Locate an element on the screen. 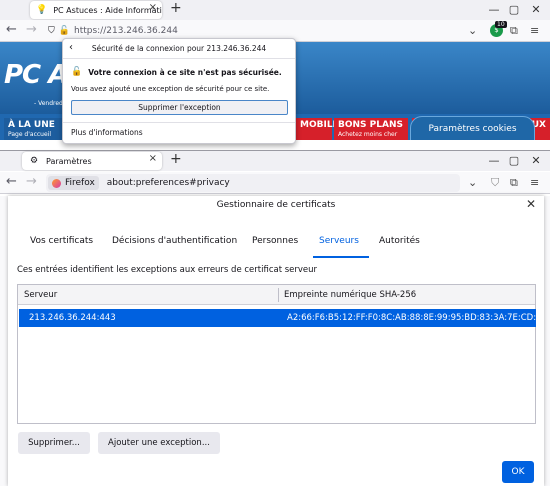 The image size is (550, 486). tab-autorites: Autorités is located at coordinates (399, 241).